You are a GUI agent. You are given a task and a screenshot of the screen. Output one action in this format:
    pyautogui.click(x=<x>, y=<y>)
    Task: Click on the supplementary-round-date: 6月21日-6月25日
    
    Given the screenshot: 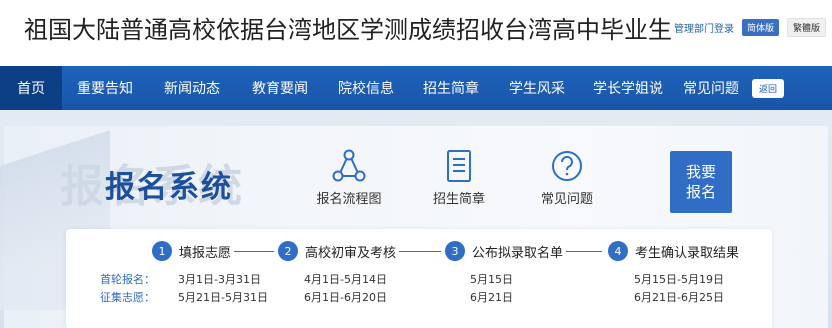 What is the action you would take?
    pyautogui.click(x=679, y=297)
    